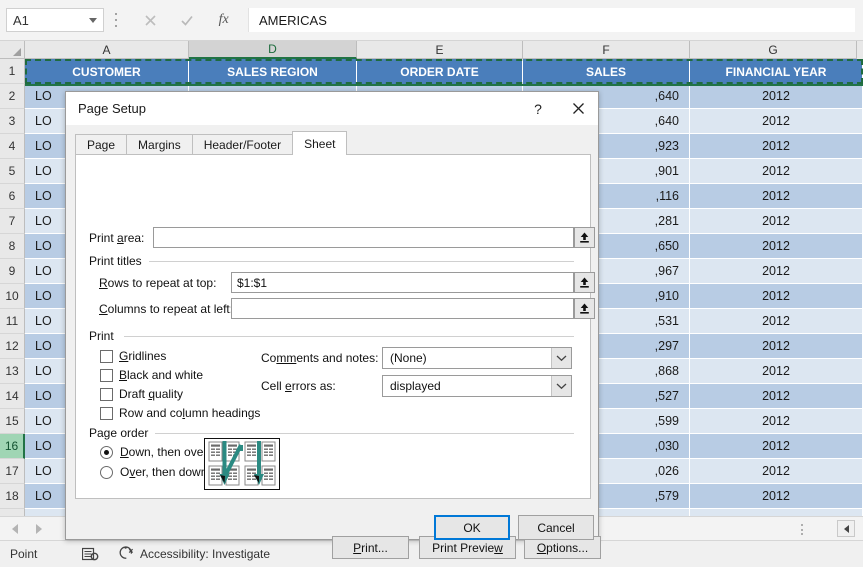 This screenshot has width=863, height=567. Describe the element at coordinates (112, 108) in the screenshot. I see `dialog-title: Page Setup` at that location.